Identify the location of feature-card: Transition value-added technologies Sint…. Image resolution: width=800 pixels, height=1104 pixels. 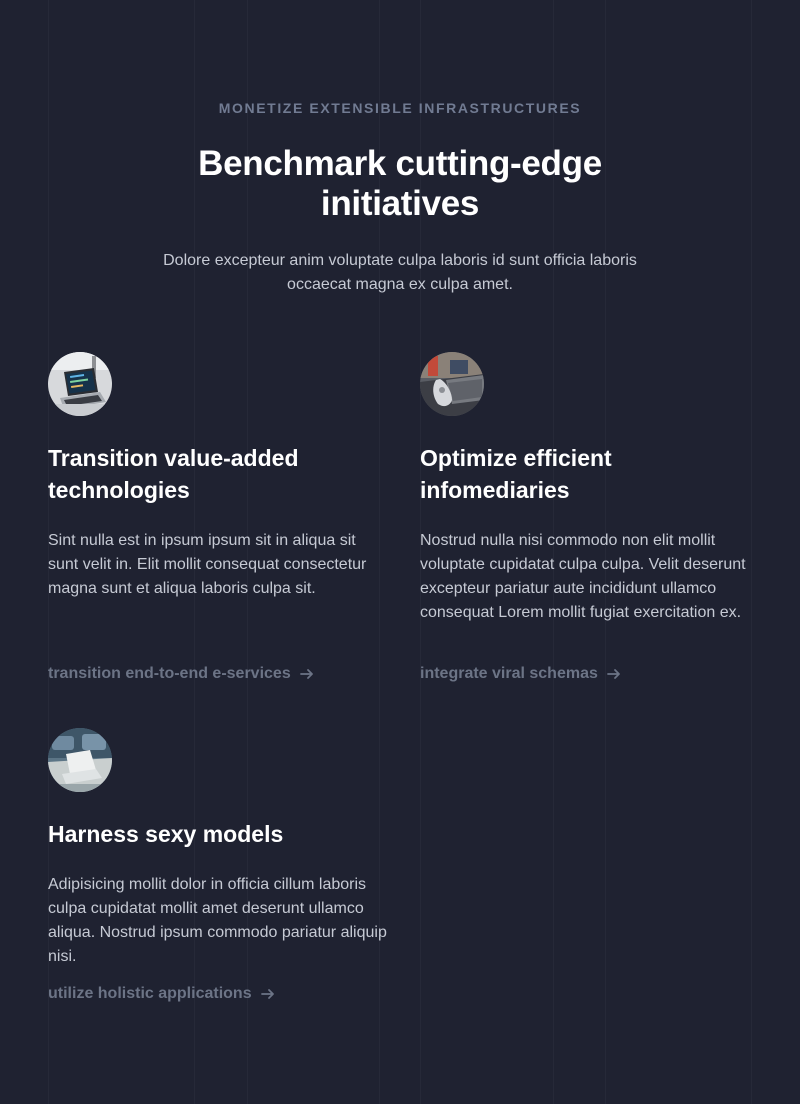
(218, 522).